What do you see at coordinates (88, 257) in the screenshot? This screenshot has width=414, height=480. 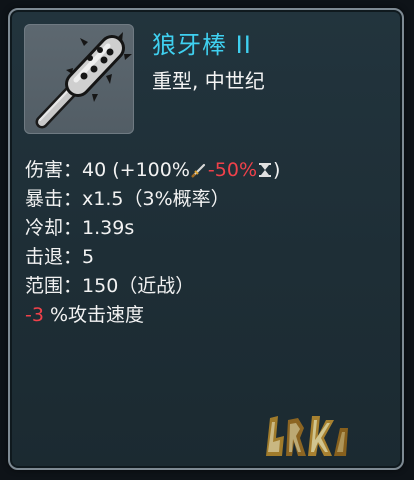 I see `stat-value: 5` at bounding box center [88, 257].